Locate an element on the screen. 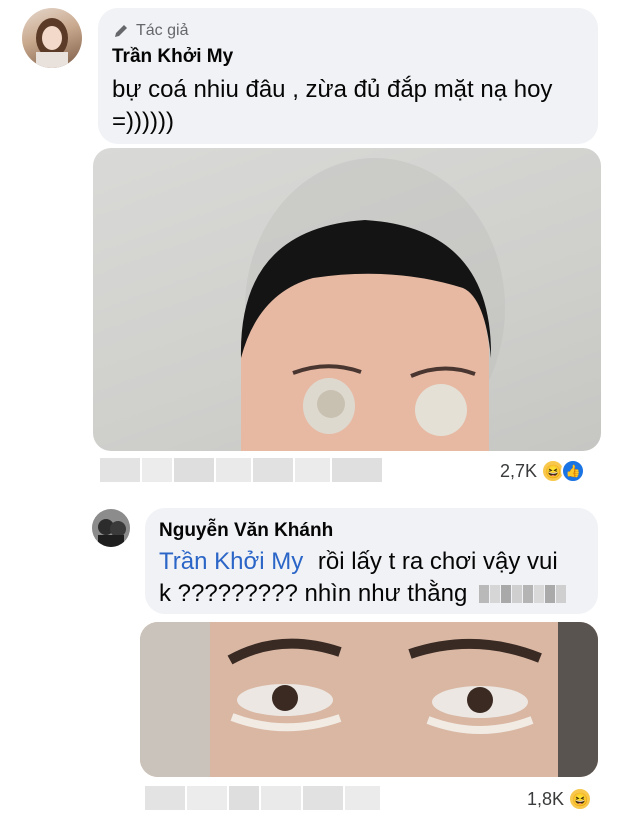  reaction-summary: 2,7K 😆 👍 is located at coordinates (543, 471).